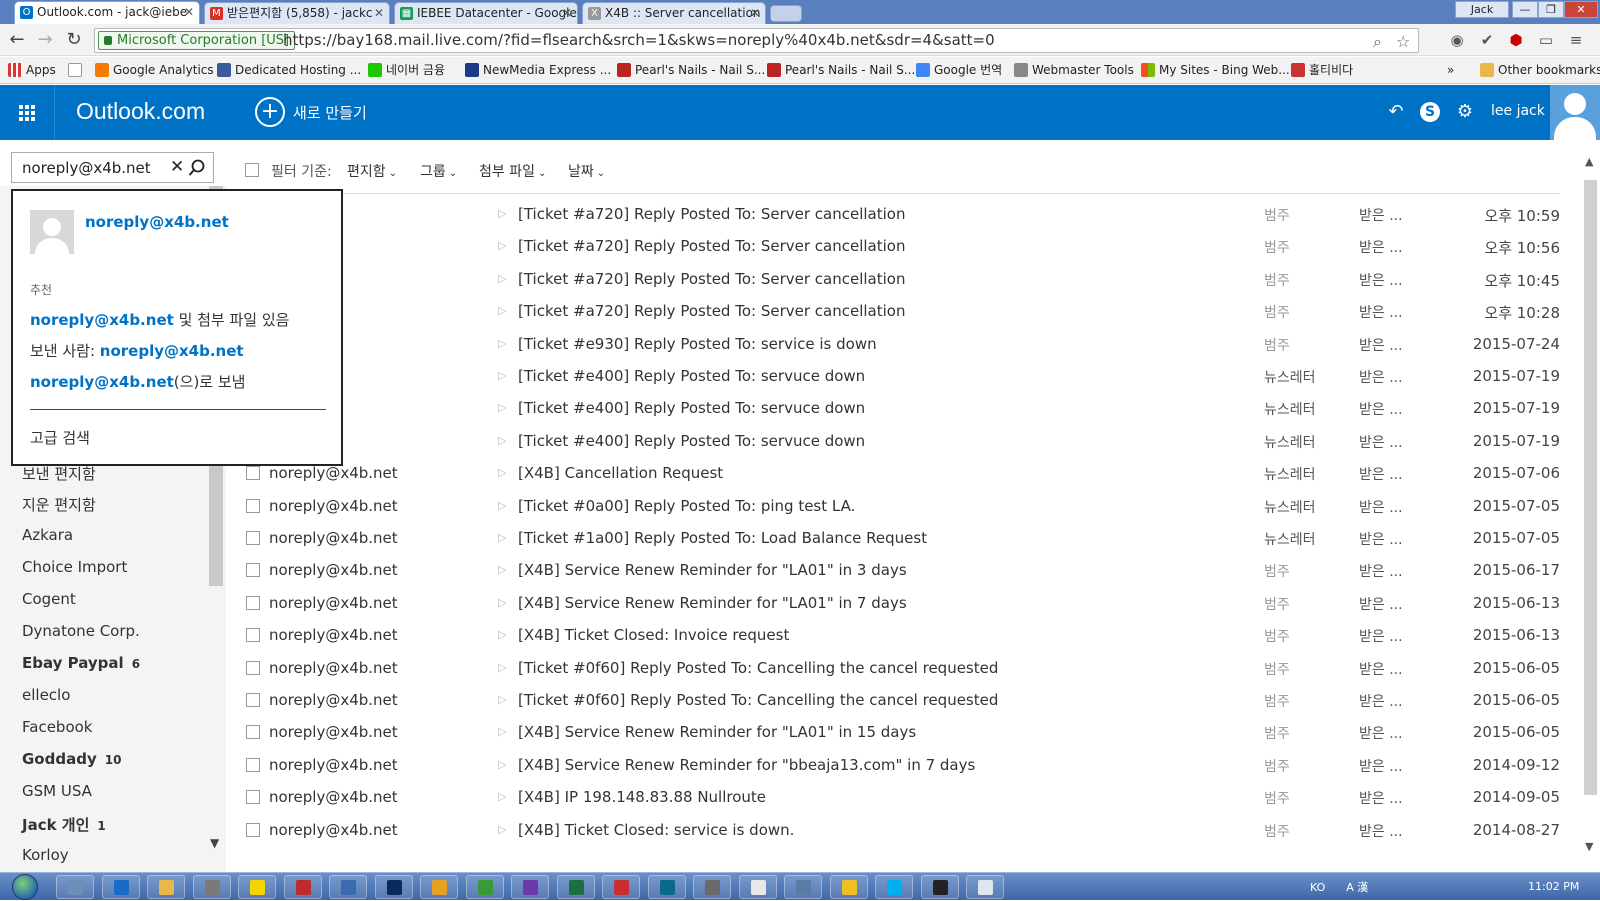 The image size is (1600, 901). I want to click on tab-outlook: O Outlook.com - jack@iebe ✕, so click(107, 12).